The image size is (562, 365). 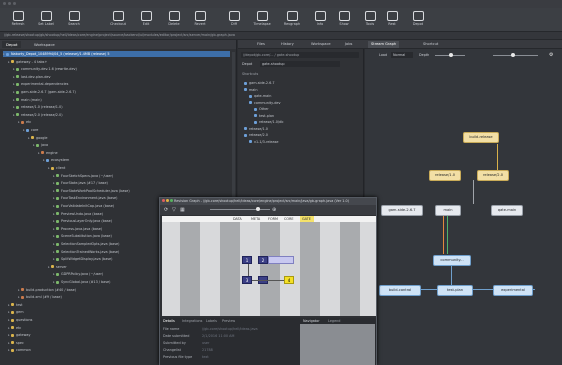 What do you see at coordinates (171, 200) in the screenshot?
I see `maximize-icon` at bounding box center [171, 200].